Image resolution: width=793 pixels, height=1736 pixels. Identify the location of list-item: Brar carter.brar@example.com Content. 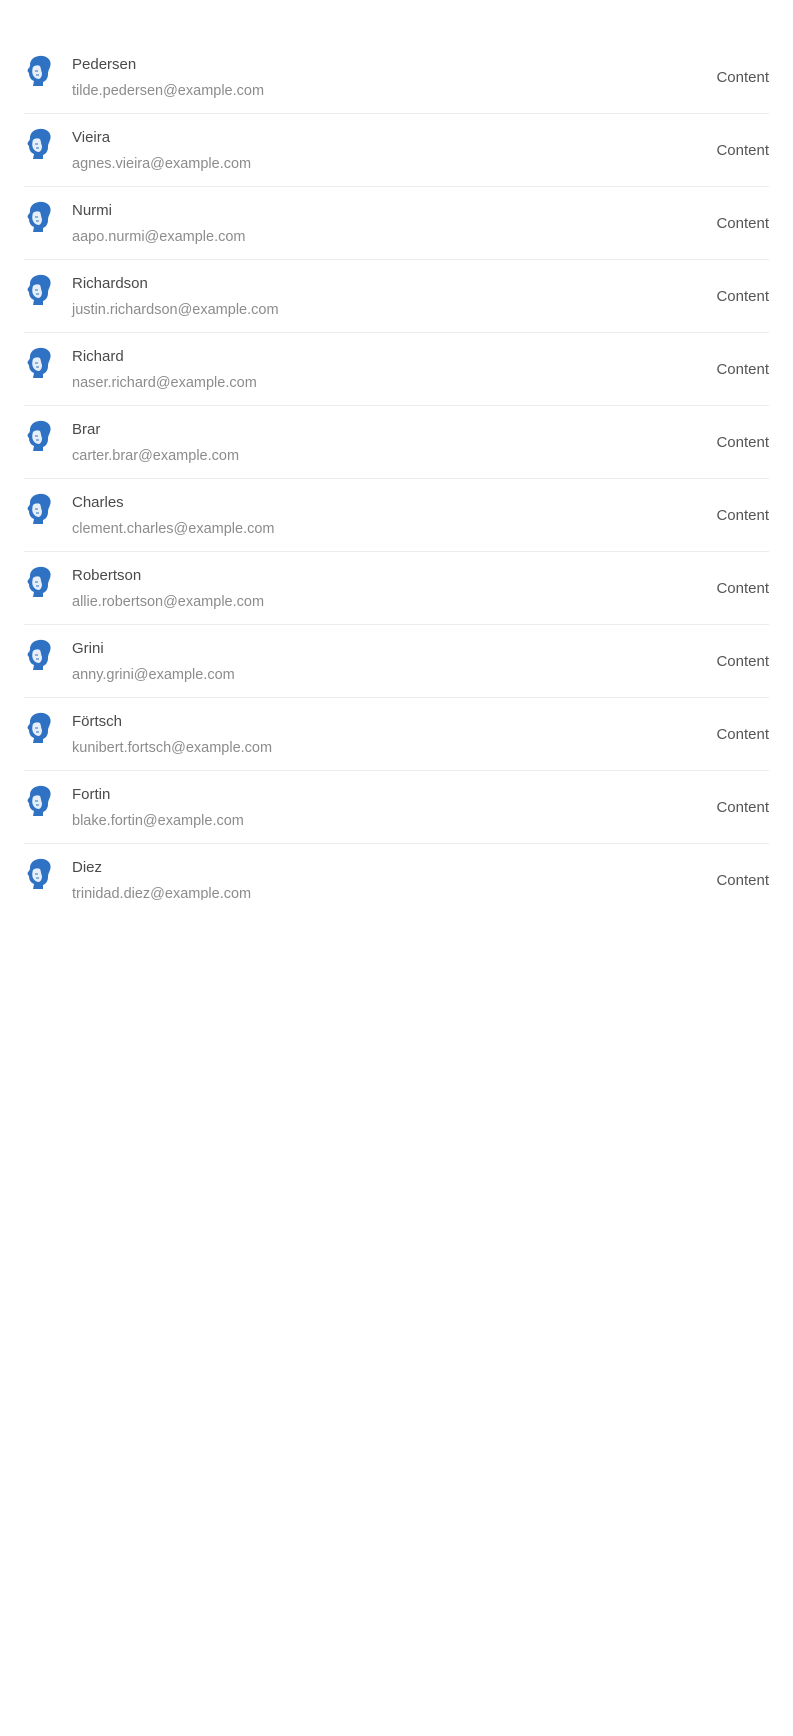
(396, 442).